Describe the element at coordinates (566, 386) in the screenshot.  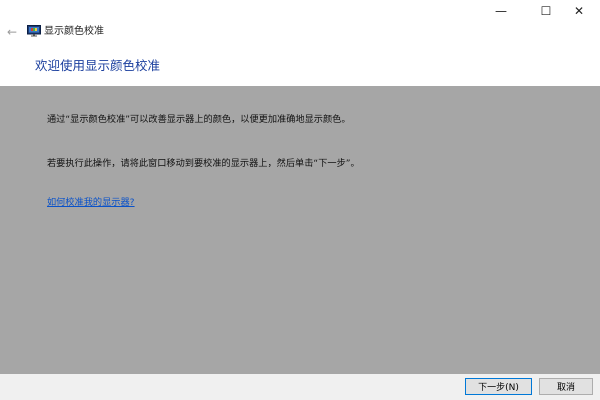
I see `cancel-button: 取消` at that location.